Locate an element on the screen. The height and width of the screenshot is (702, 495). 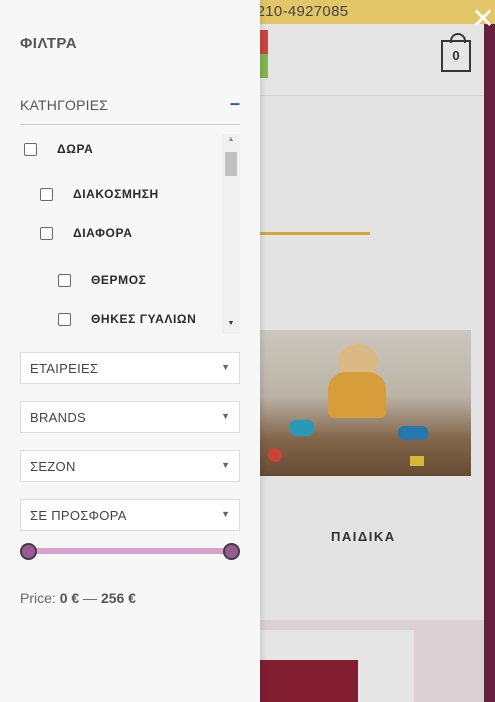
price-range-text: Price: 0 € — 256 € is located at coordinates (78, 598).